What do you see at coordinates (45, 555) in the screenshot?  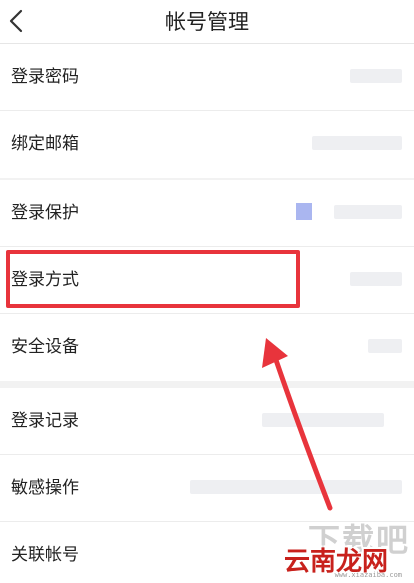 I see `row-label: 关联帐号` at bounding box center [45, 555].